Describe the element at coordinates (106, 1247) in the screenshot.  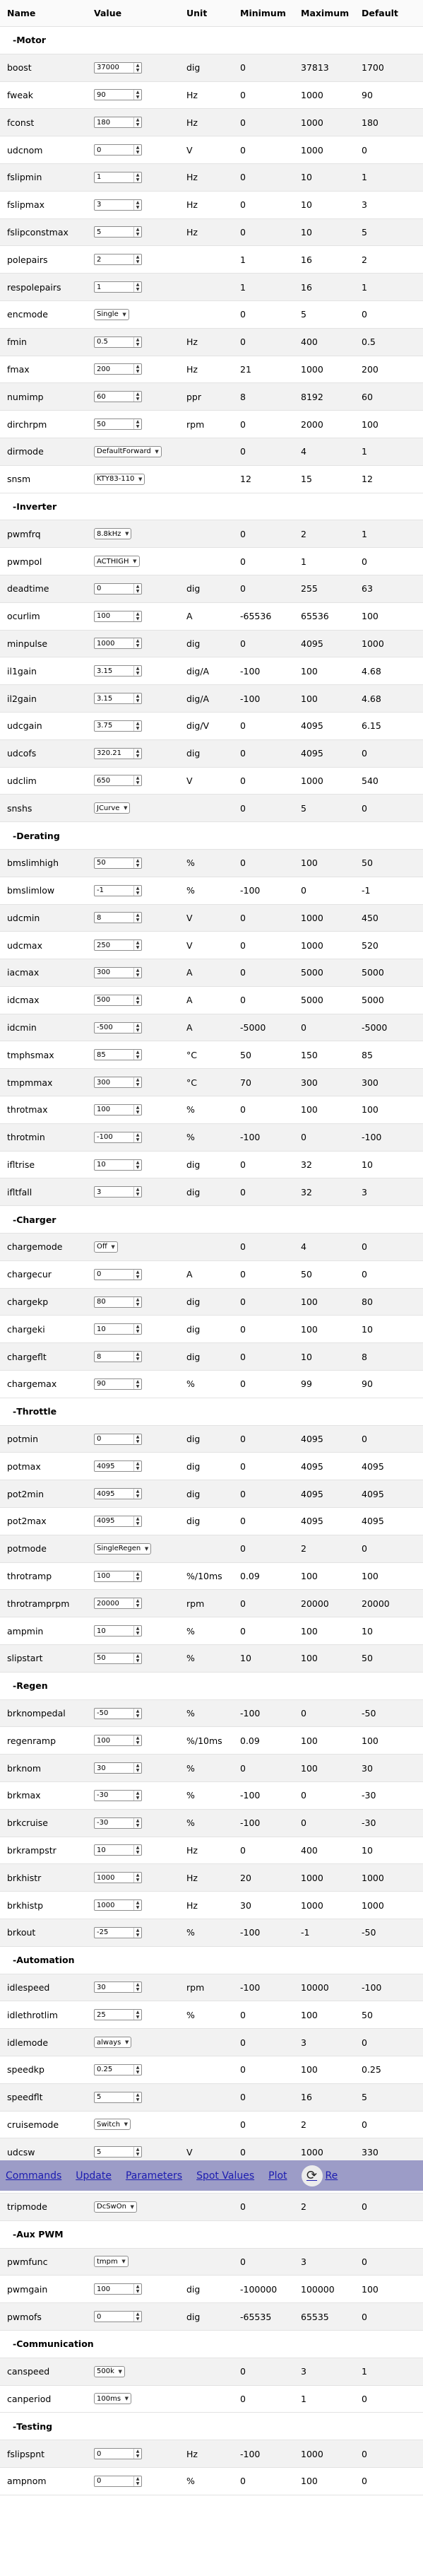
I see `param-select: Off ▼` at that location.